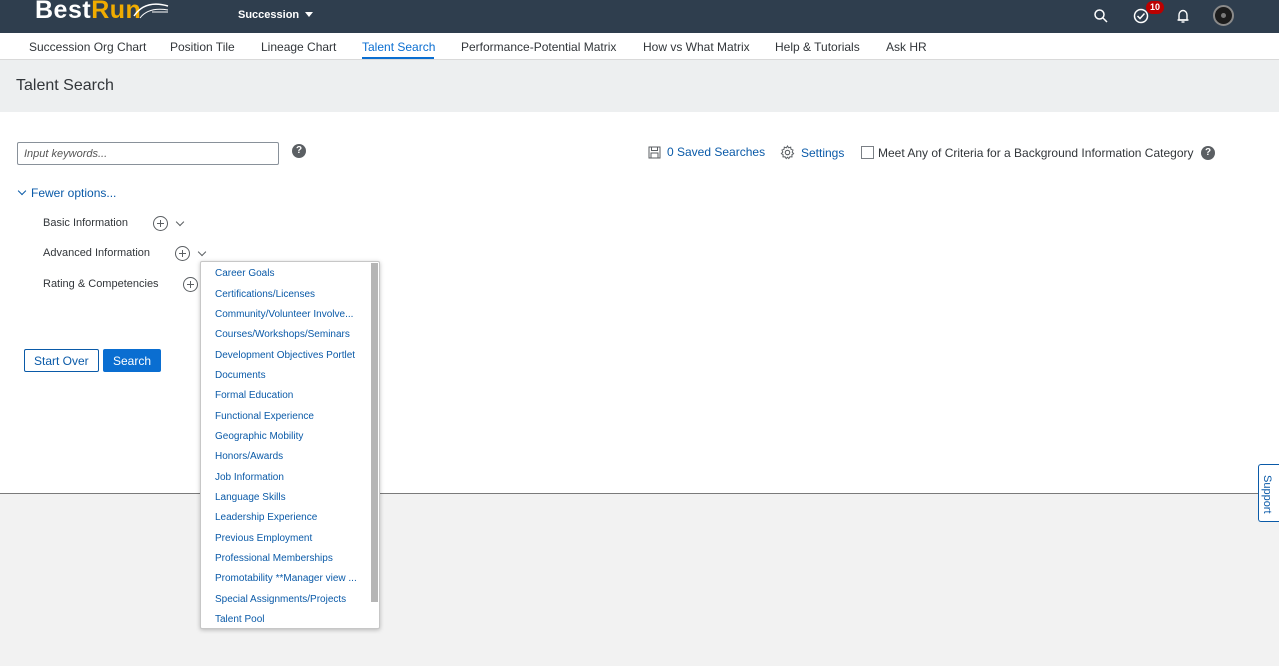 Image resolution: width=1279 pixels, height=666 pixels. Describe the element at coordinates (148, 153) in the screenshot. I see `keyword-search-input` at that location.